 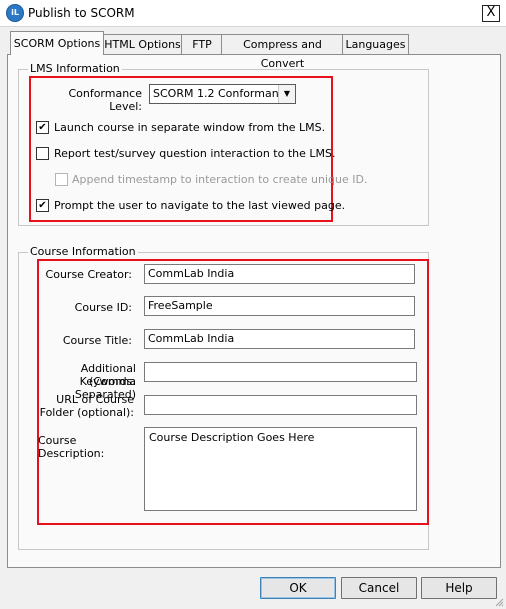 I want to click on course-description-label: Course Description:, so click(x=71, y=447).